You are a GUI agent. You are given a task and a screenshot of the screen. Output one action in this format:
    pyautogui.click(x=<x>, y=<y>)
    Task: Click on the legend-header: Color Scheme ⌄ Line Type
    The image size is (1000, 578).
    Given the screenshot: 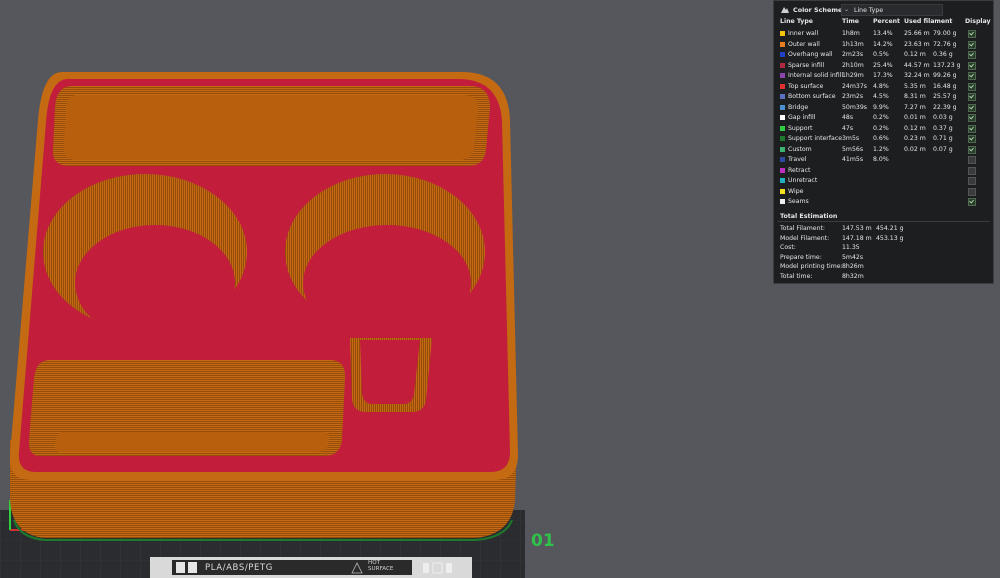 What is the action you would take?
    pyautogui.click(x=884, y=10)
    